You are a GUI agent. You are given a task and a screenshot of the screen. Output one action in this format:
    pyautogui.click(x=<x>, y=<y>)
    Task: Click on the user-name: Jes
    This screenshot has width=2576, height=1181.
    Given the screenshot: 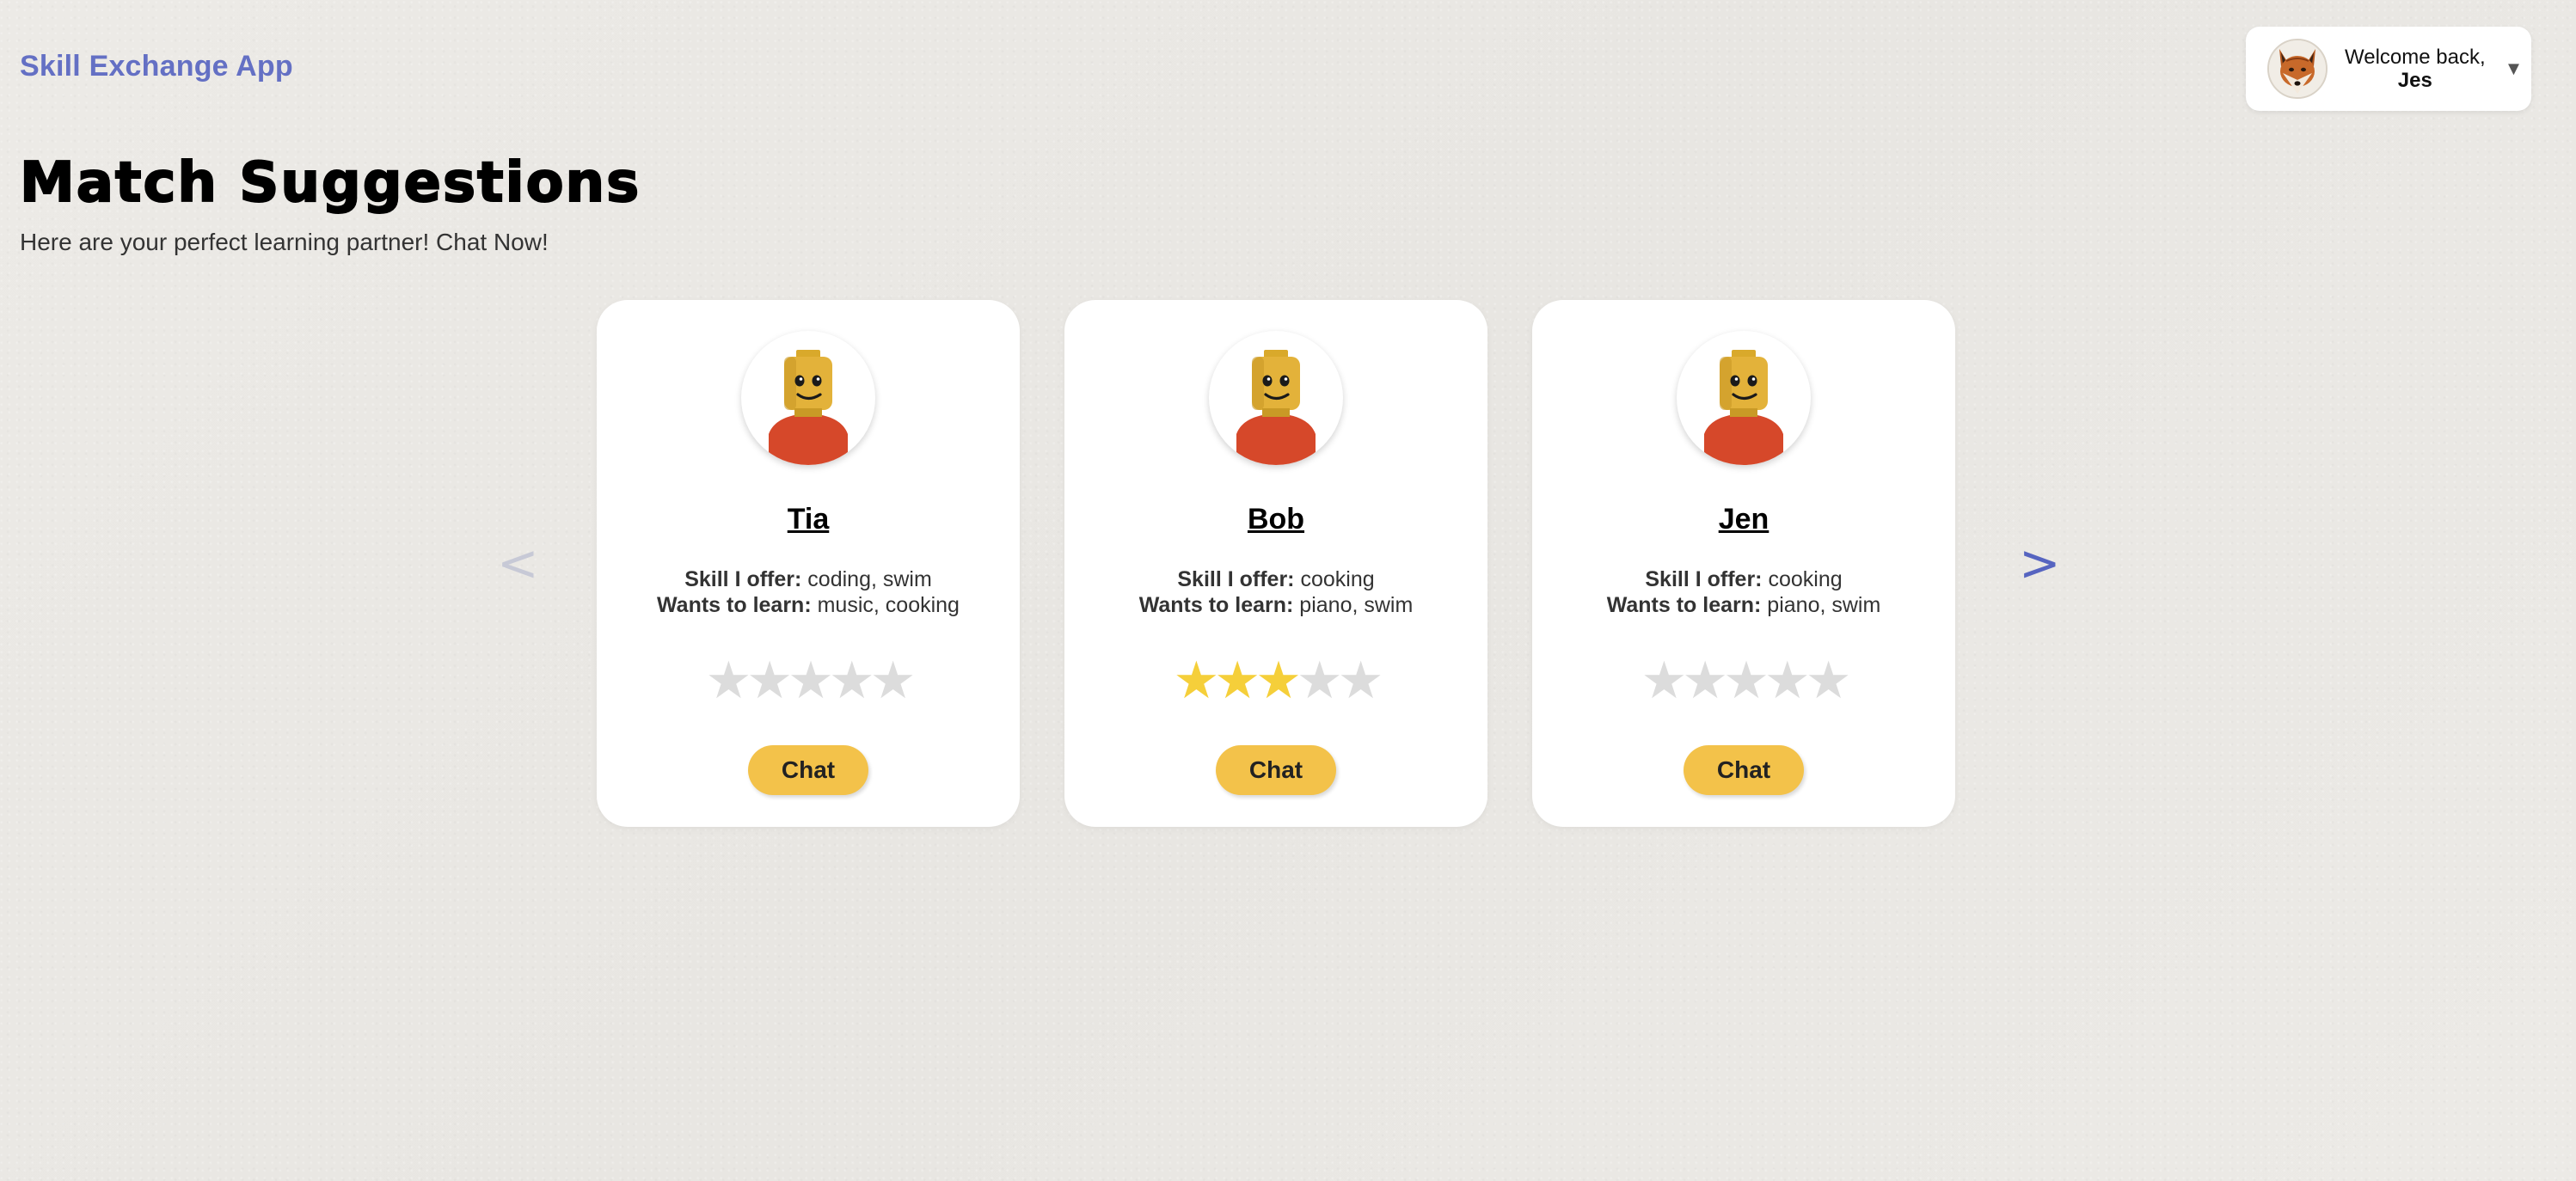 What is the action you would take?
    pyautogui.click(x=2414, y=80)
    